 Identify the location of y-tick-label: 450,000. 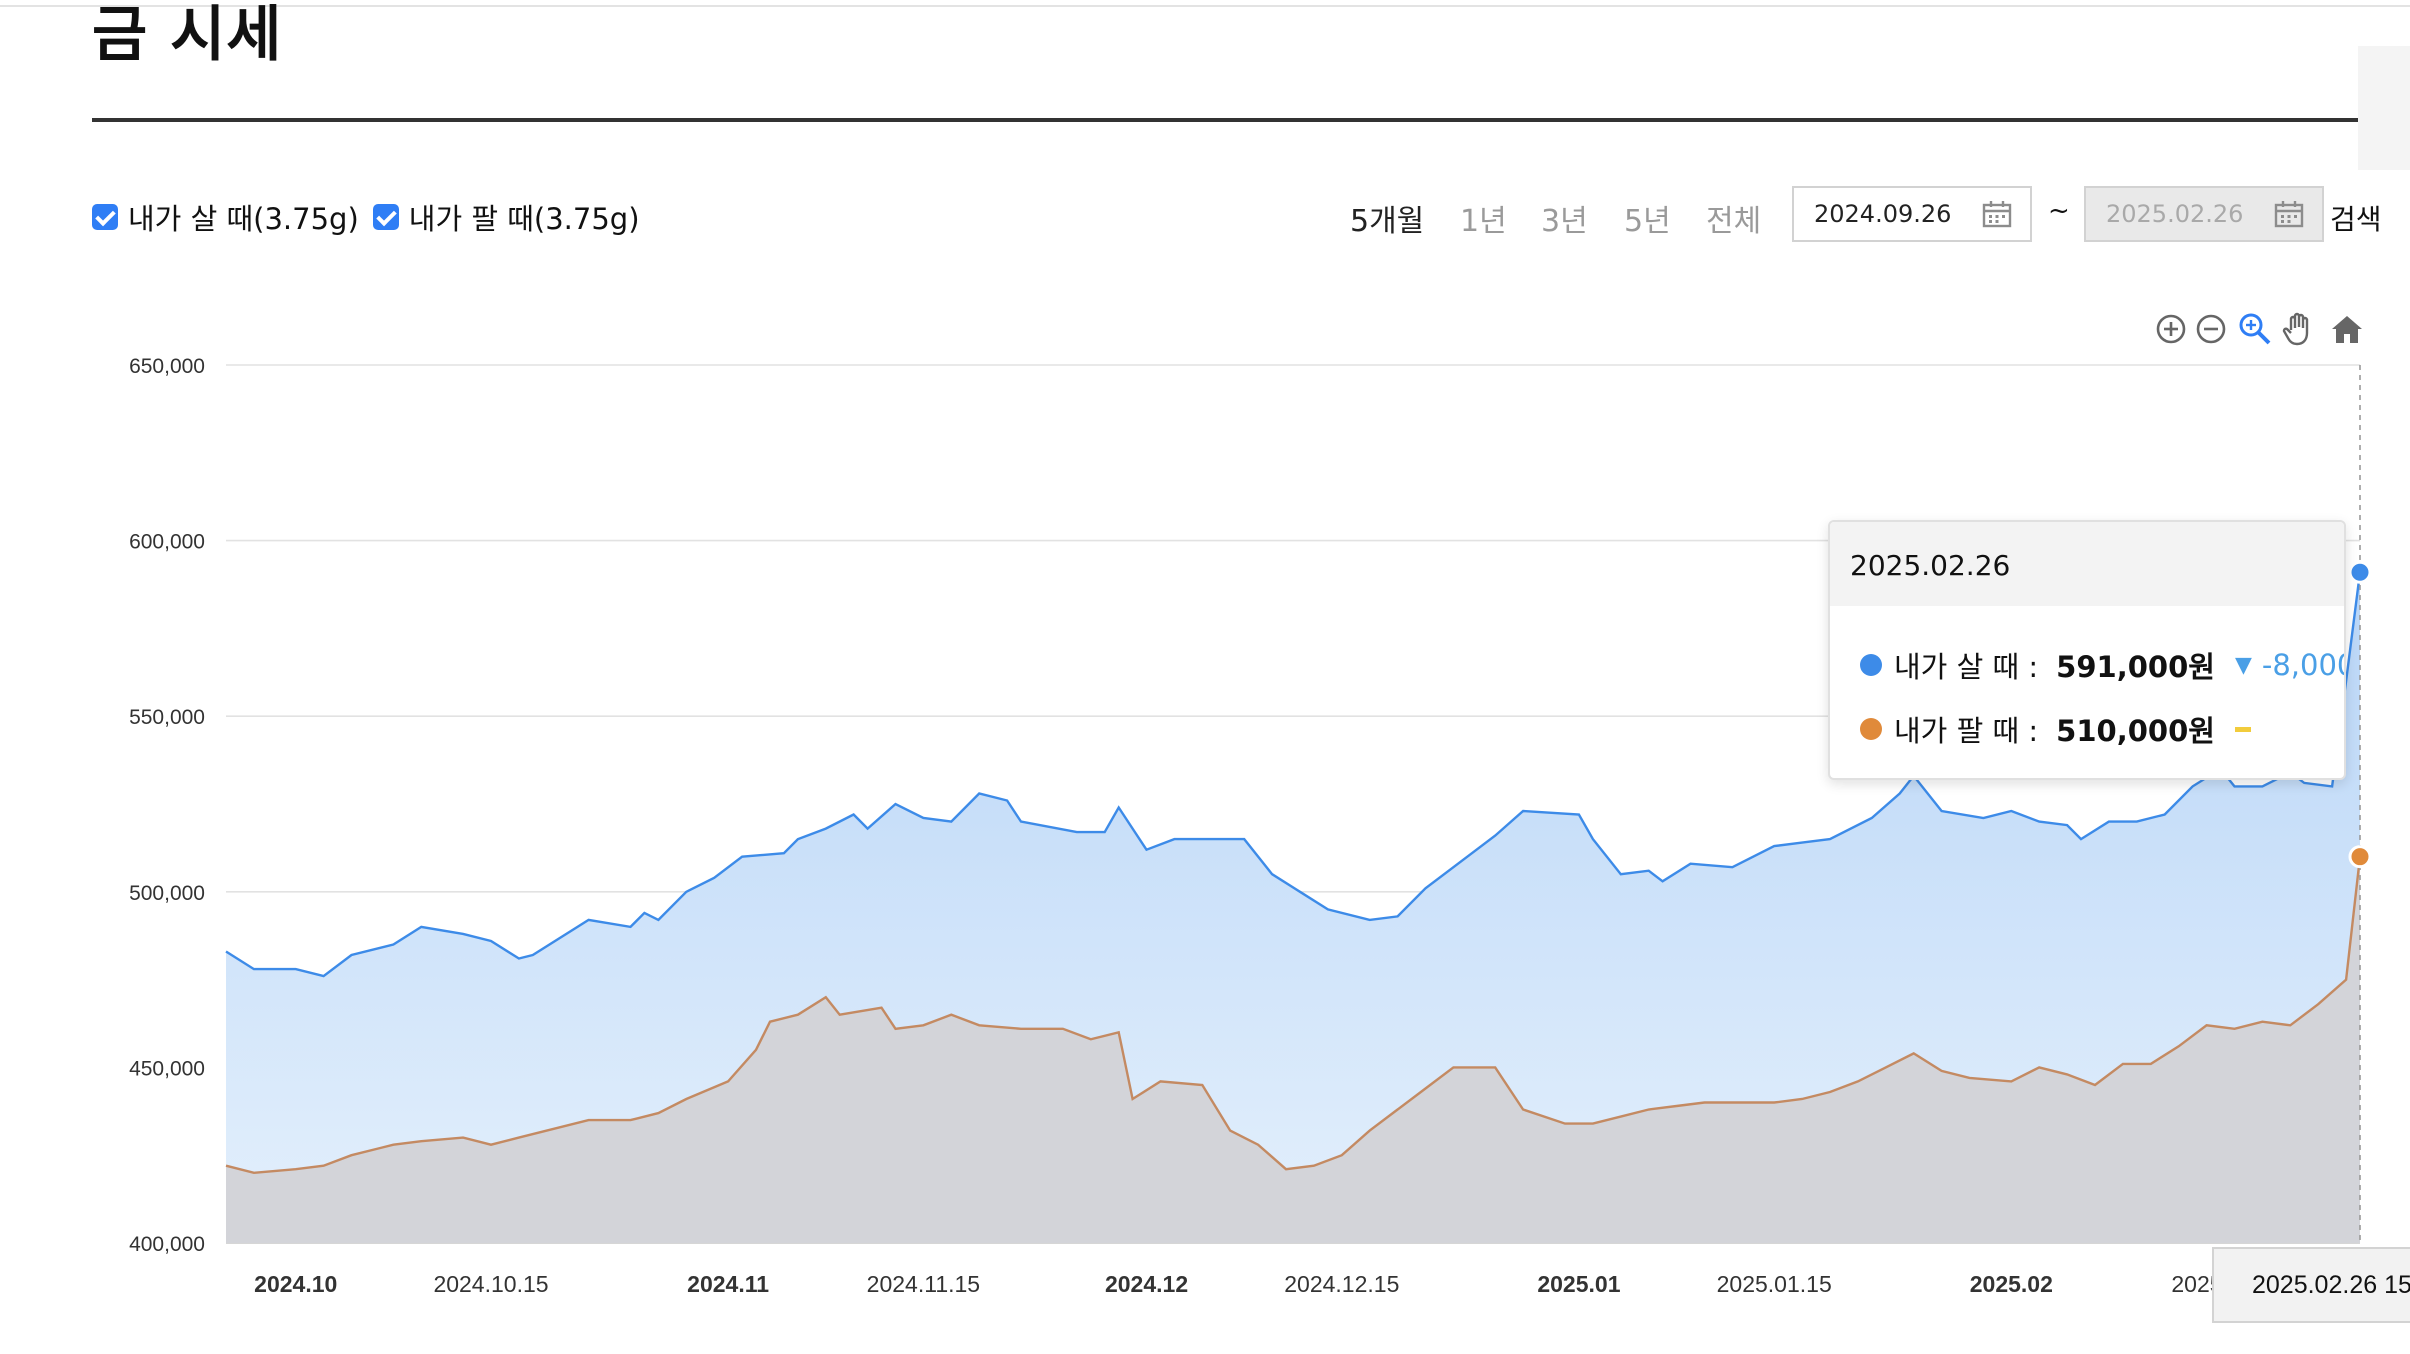
(167, 1068).